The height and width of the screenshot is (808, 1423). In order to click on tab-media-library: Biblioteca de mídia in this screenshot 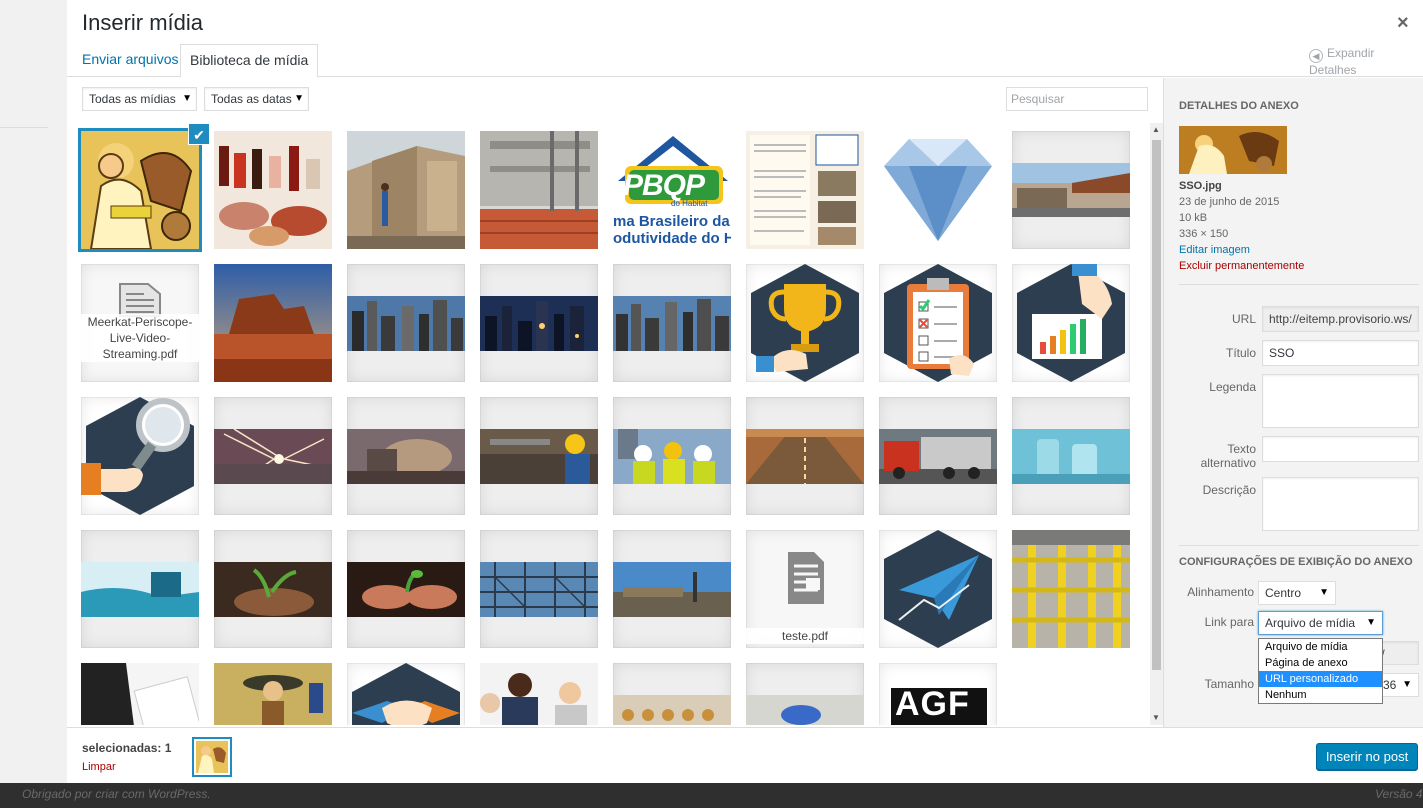, I will do `click(249, 61)`.